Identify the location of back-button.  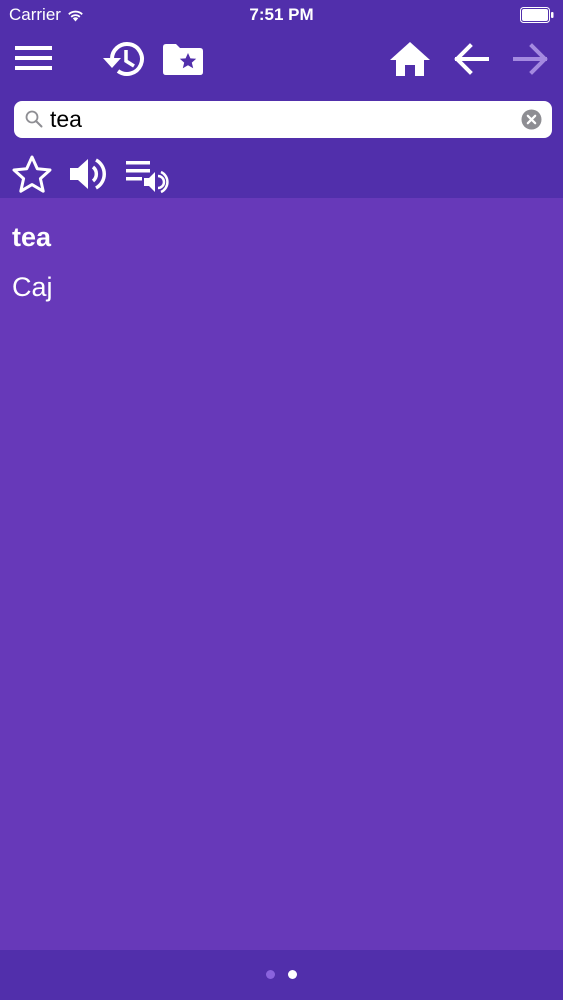
(471, 59).